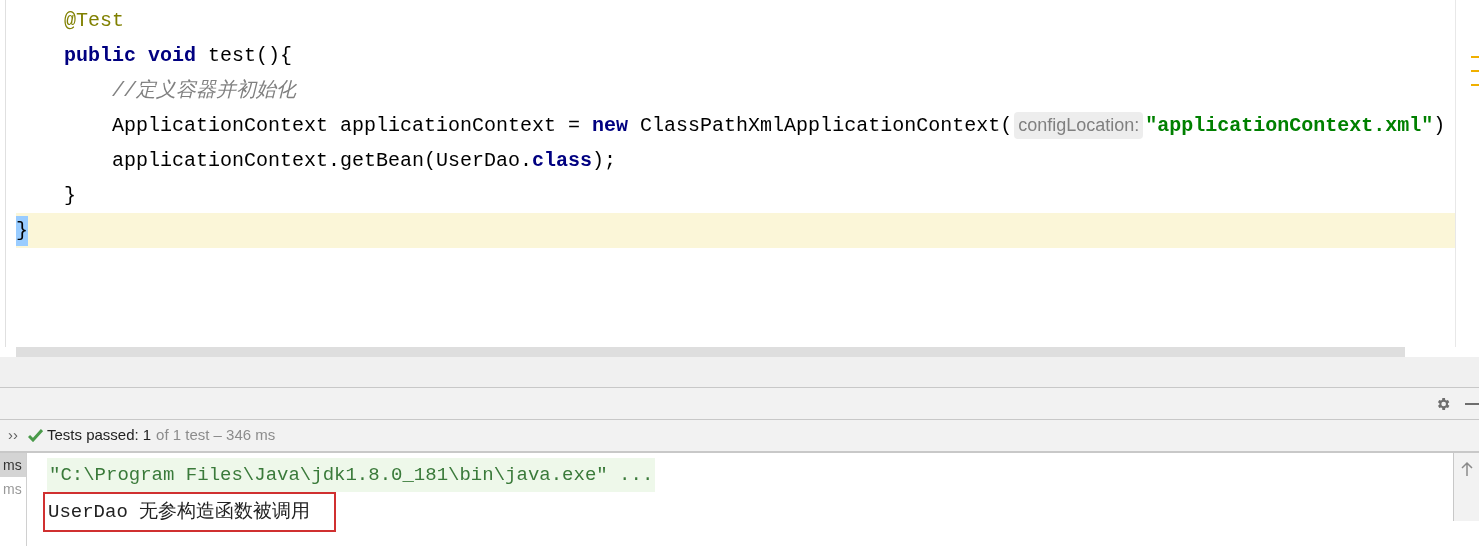 Image resolution: width=1479 pixels, height=546 pixels. I want to click on scroll-up-icon, so click(1466, 469).